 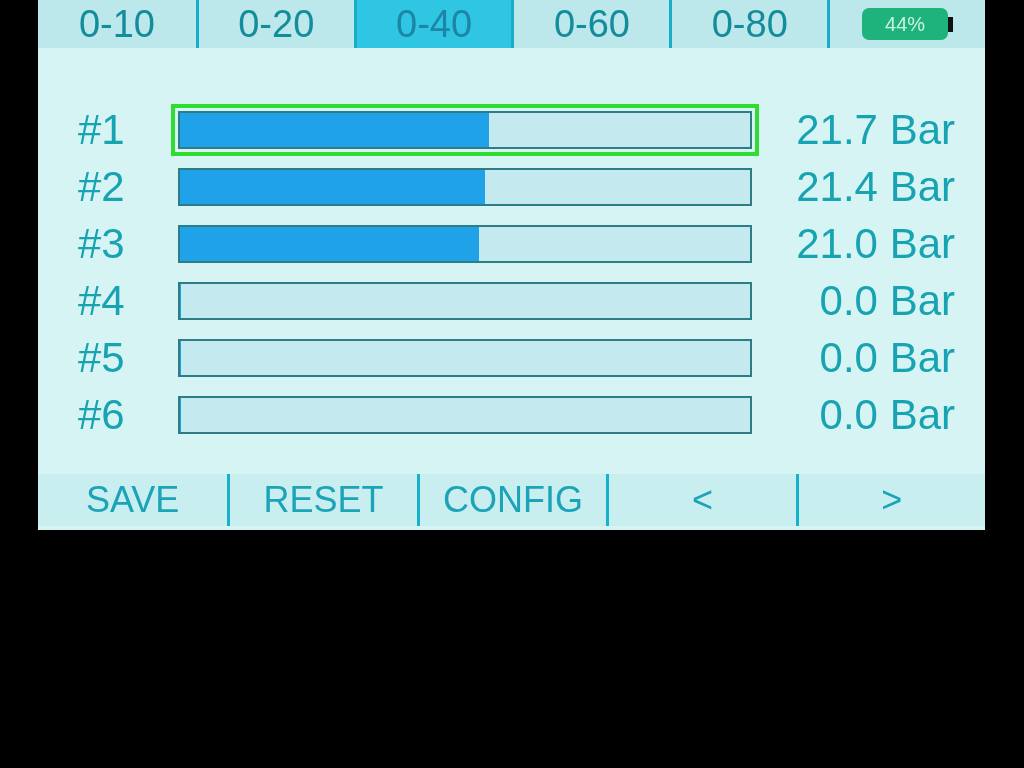 I want to click on range-tab: 0-10, so click(x=117, y=24).